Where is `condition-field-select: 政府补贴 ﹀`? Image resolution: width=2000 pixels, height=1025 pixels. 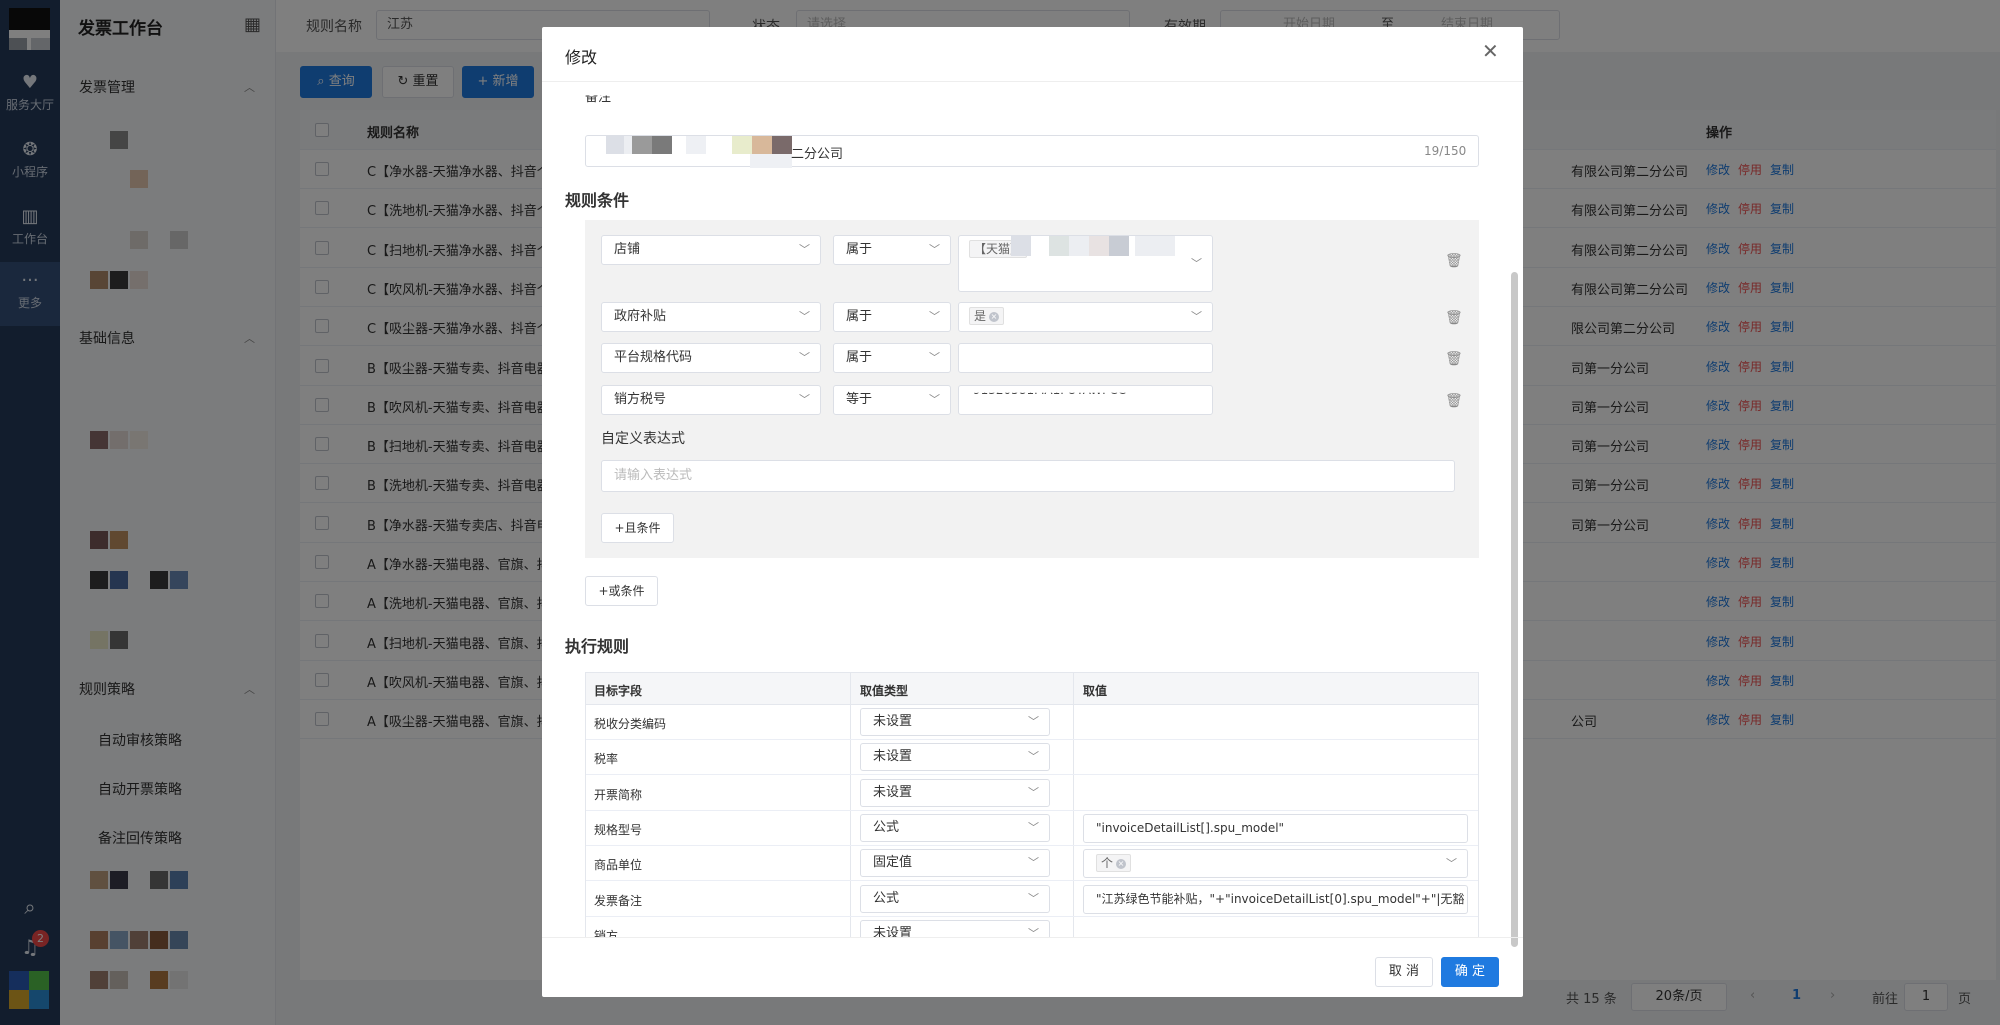 condition-field-select: 政府补贴 ﹀ is located at coordinates (711, 317).